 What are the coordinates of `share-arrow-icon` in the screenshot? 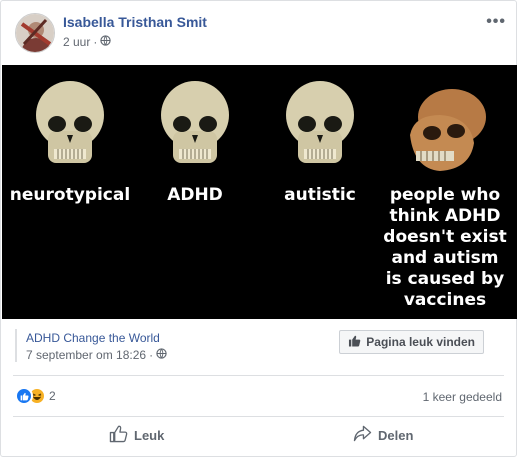 It's located at (362, 435).